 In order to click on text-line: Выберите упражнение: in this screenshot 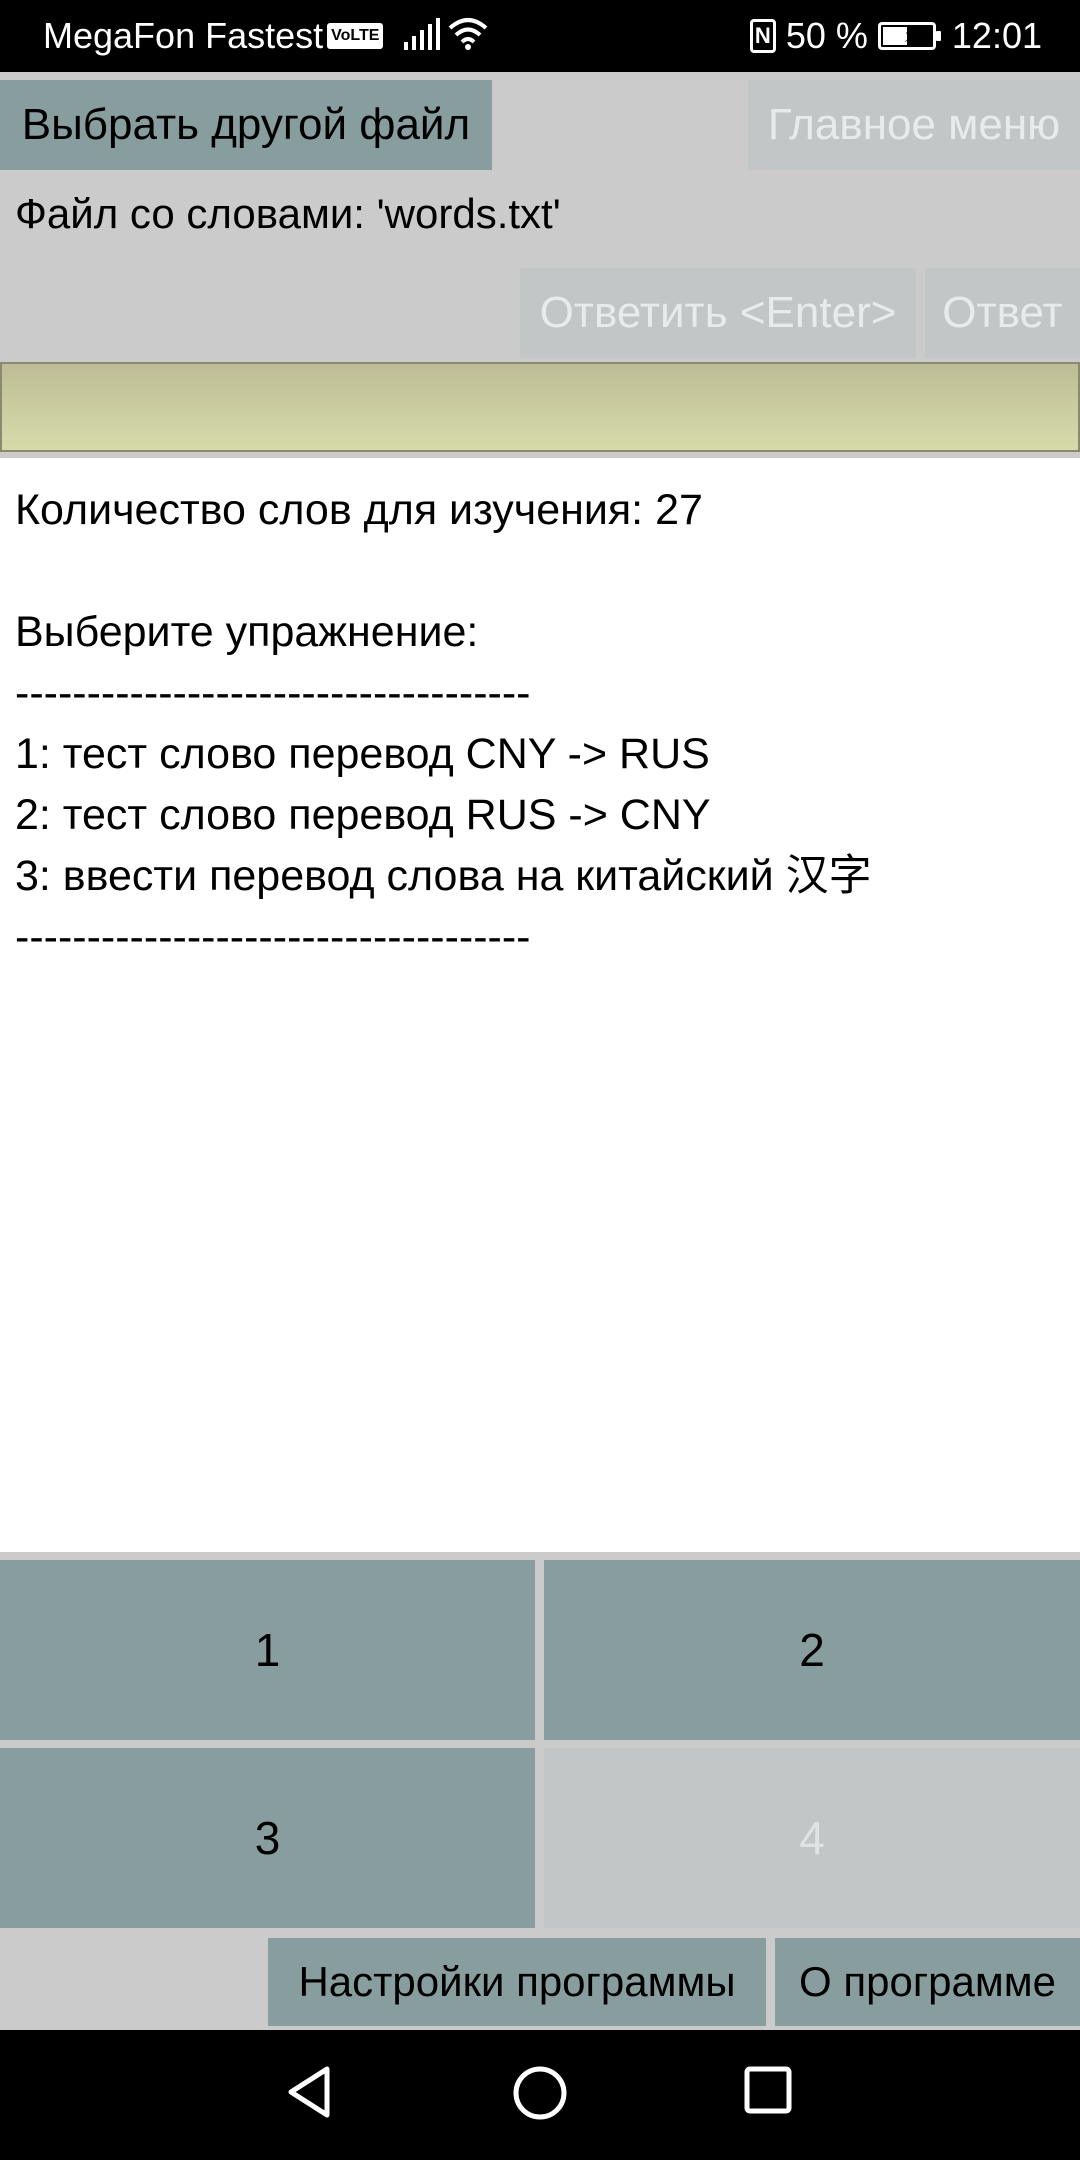, I will do `click(247, 632)`.